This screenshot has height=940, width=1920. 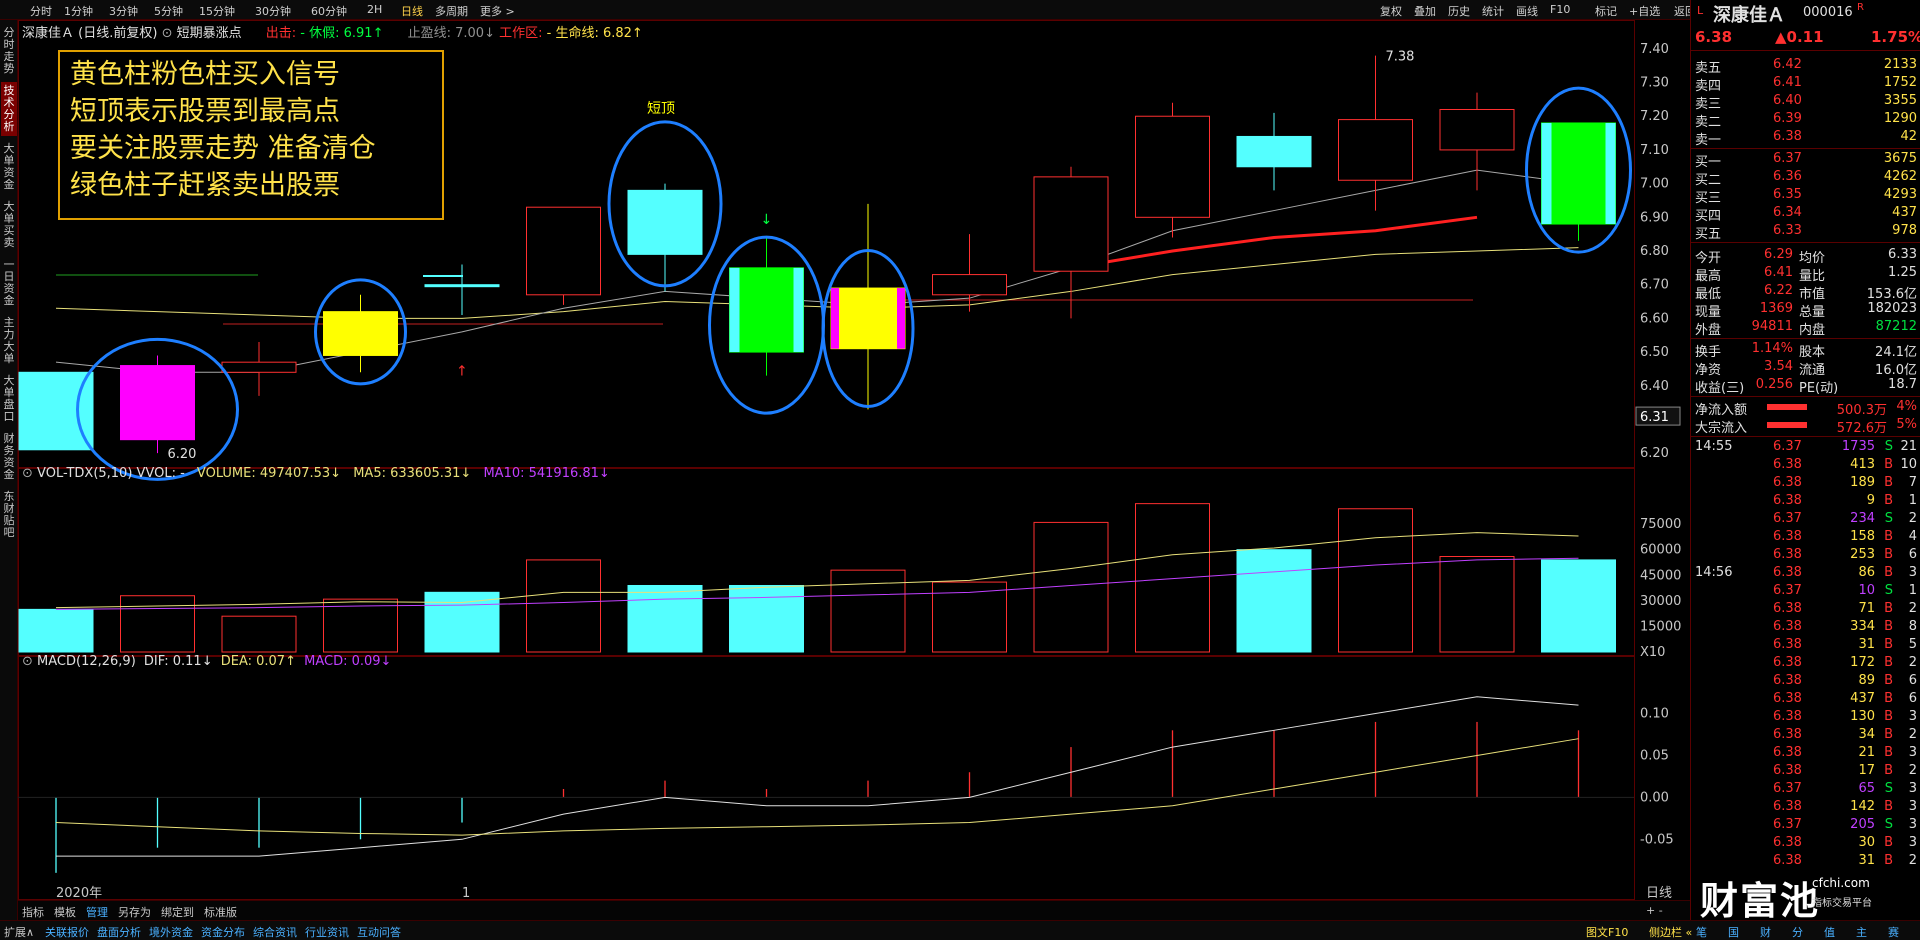 What do you see at coordinates (1644, 11) in the screenshot?
I see `tool-button: +自选` at bounding box center [1644, 11].